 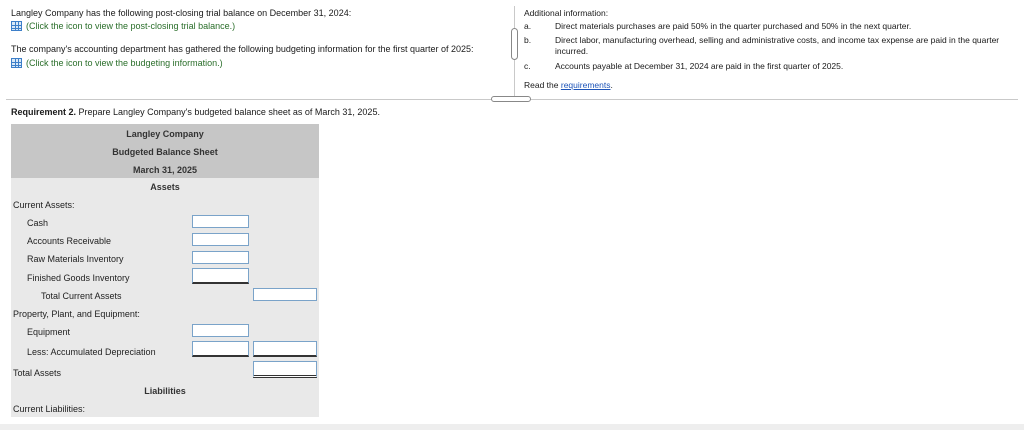 I want to click on accounts-receivable-input, so click(x=220, y=239).